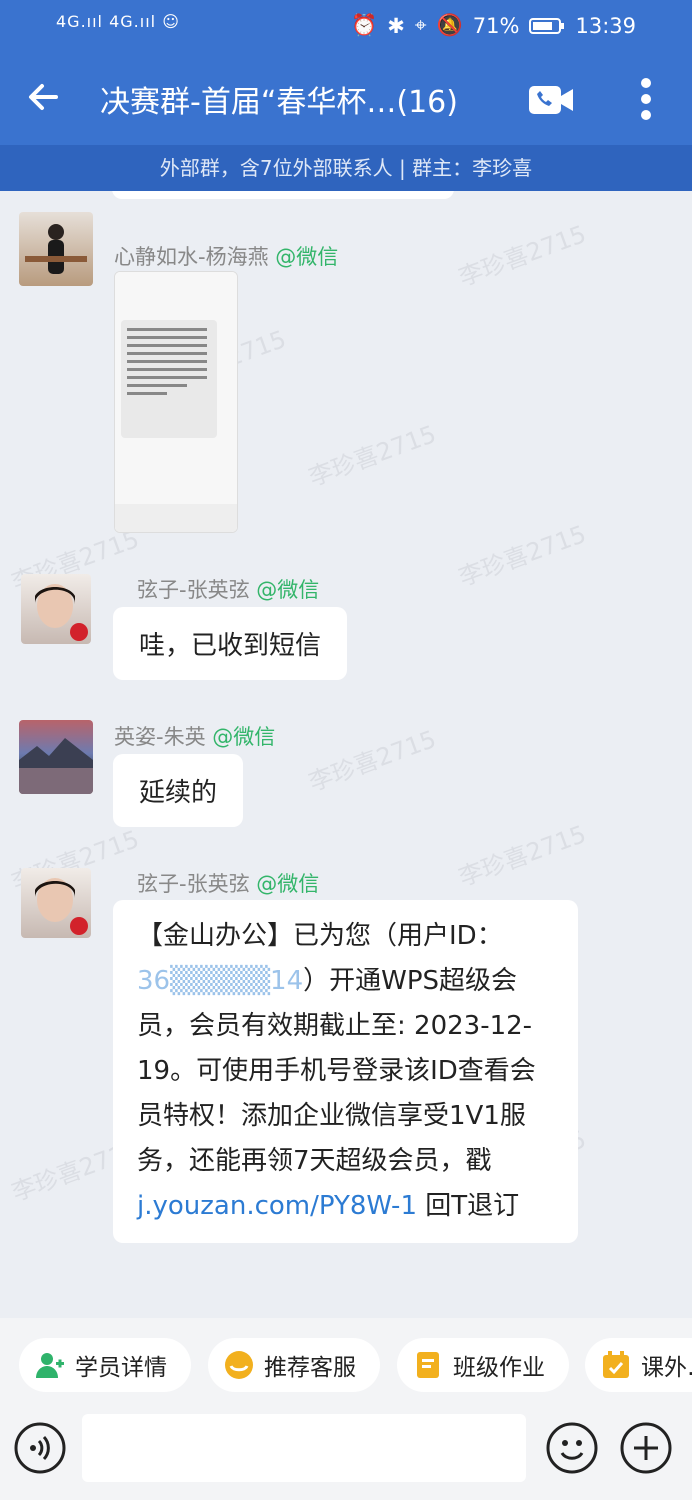 The width and height of the screenshot is (692, 1500). I want to click on status-bar: 4G.ııl 4G.ııl ☺ ⏰ ✱ ⌖ 🔕 71% 13:39, so click(346, 27).